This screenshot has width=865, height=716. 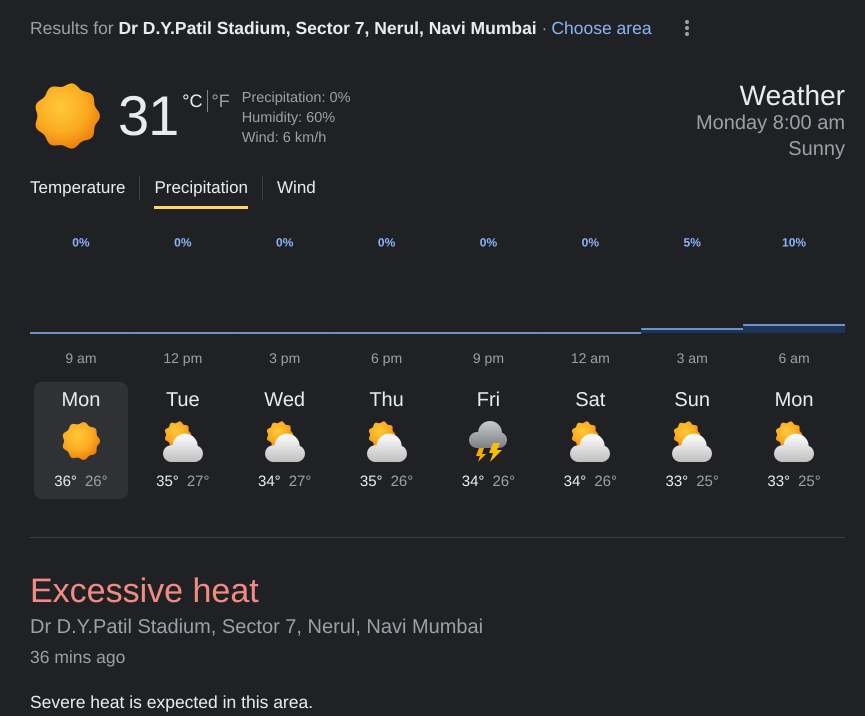 I want to click on tab: Temperature, so click(x=78, y=189).